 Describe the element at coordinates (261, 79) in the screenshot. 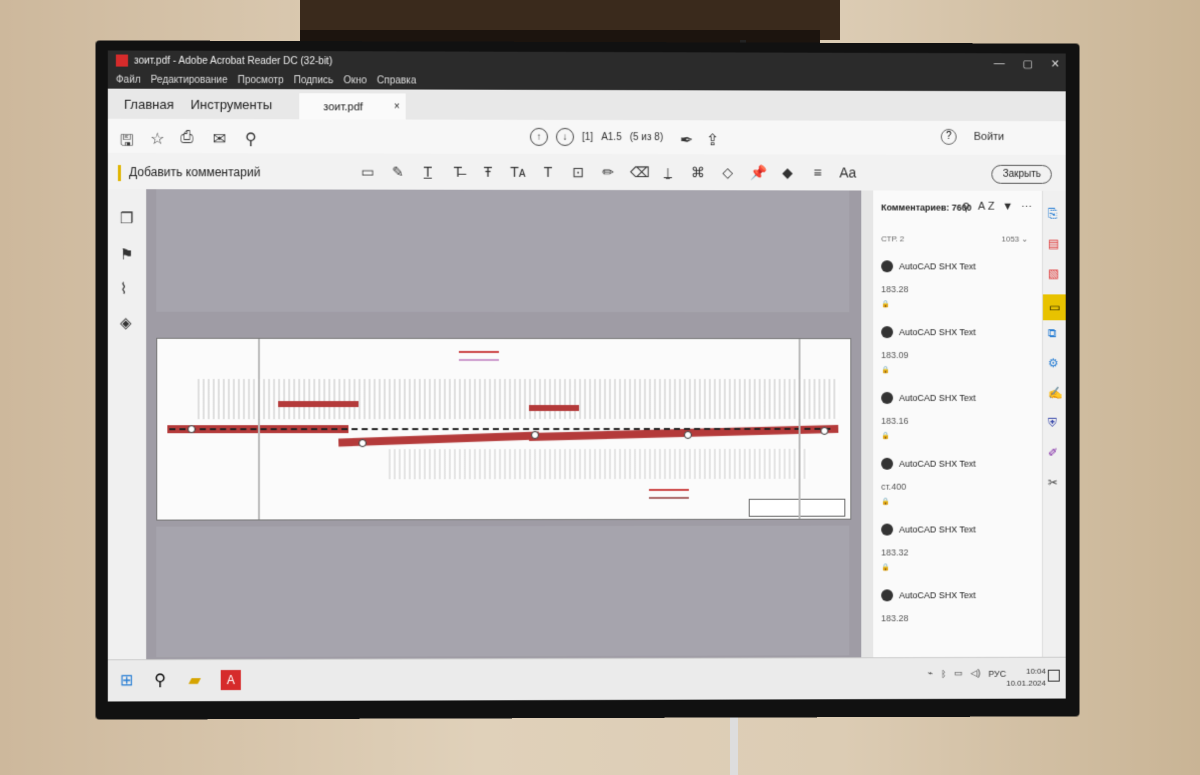

I see `menu-view: Просмотр` at that location.